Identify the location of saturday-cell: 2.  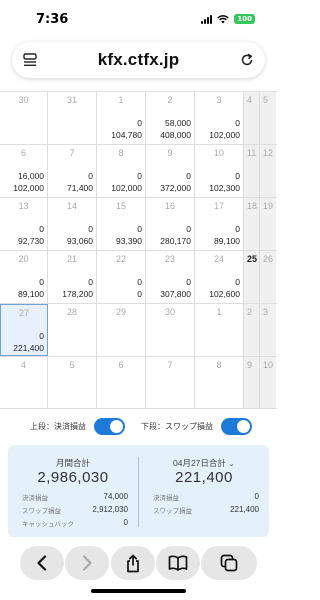
(252, 330).